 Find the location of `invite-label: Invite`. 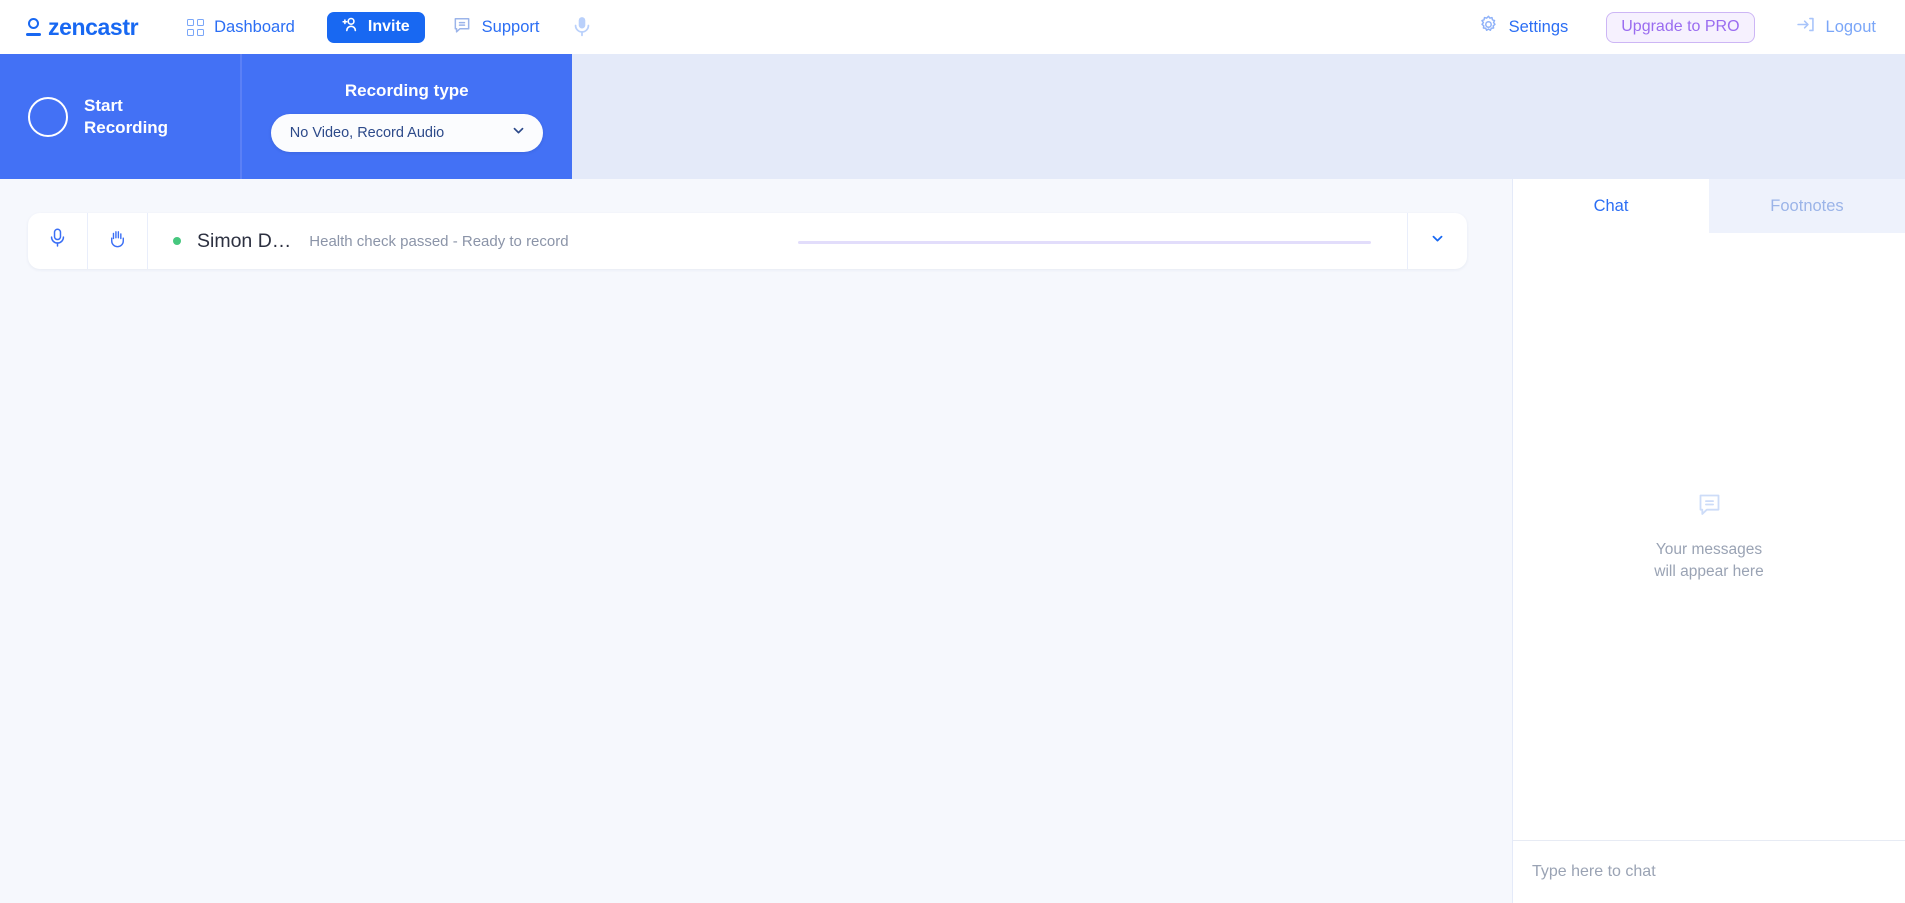

invite-label: Invite is located at coordinates (388, 26).